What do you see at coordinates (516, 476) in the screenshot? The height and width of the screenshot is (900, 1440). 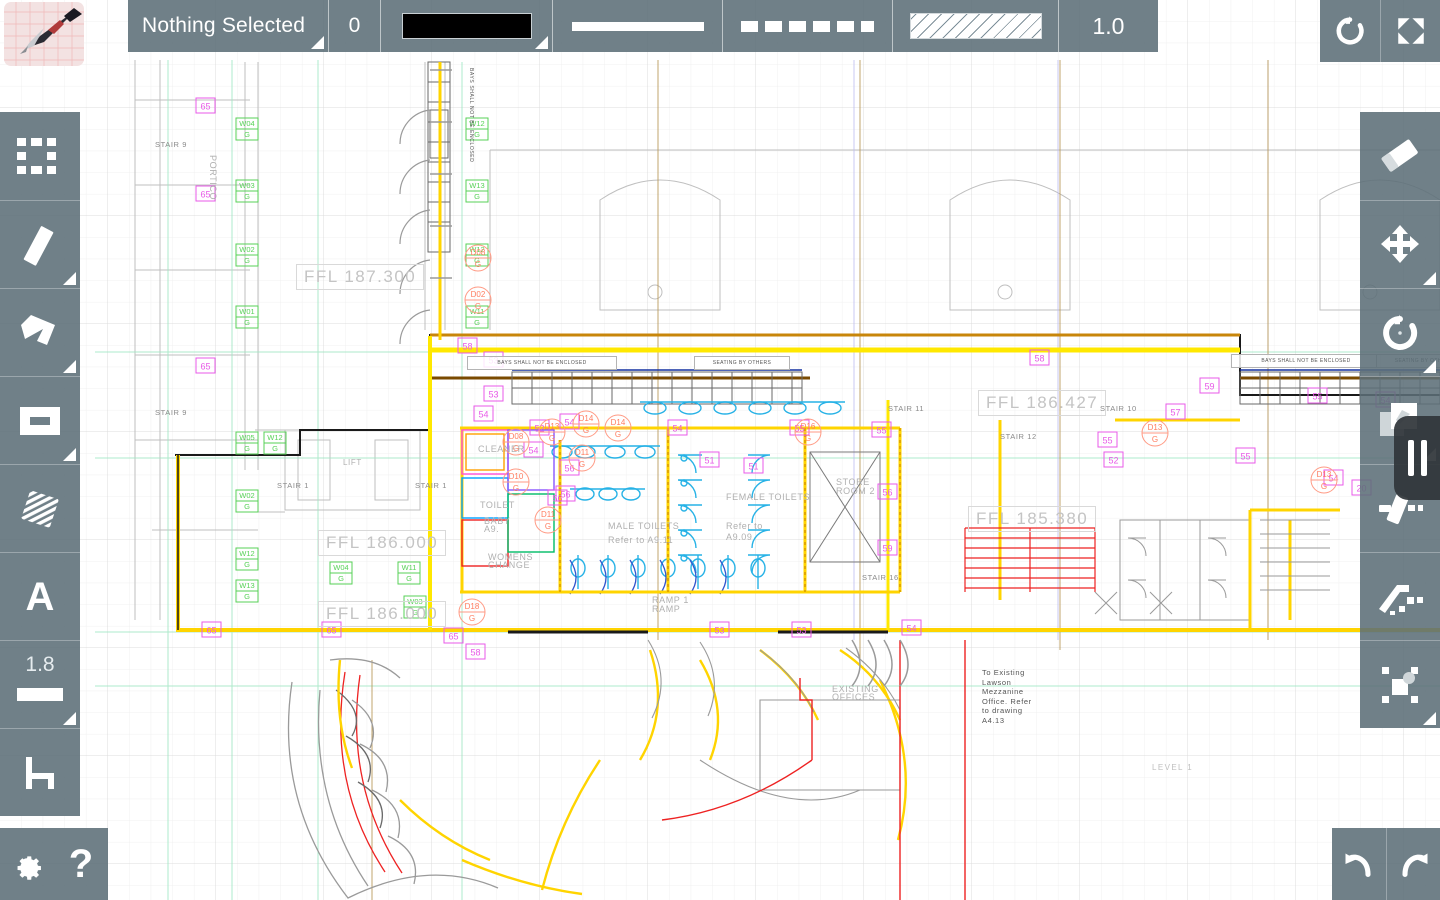 I see `svg-text: D10` at bounding box center [516, 476].